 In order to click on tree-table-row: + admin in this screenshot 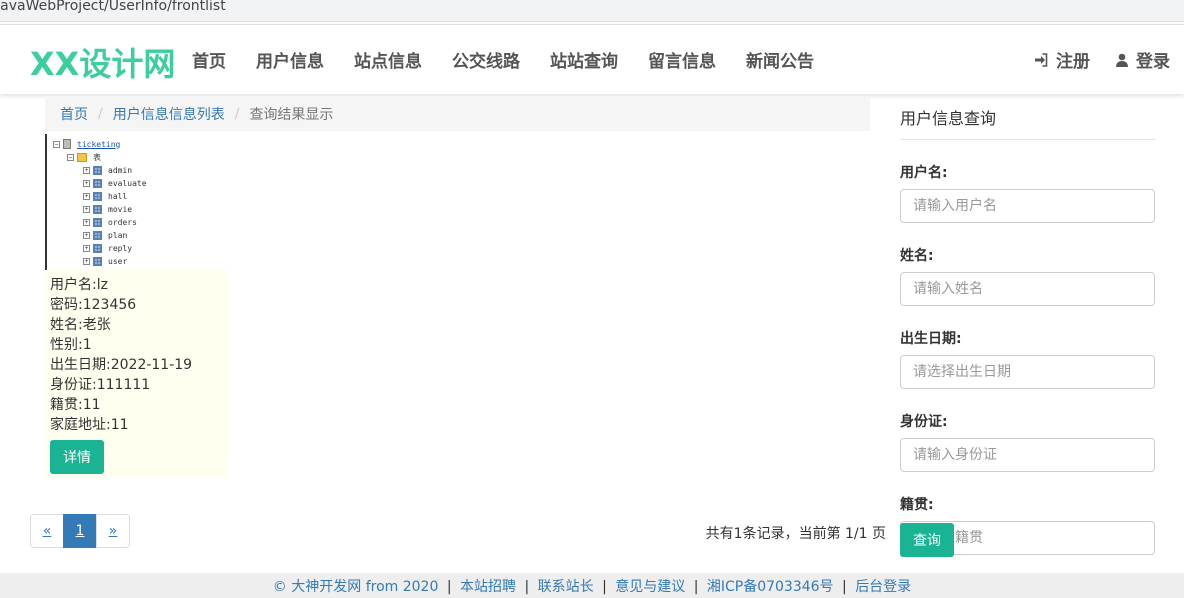, I will do `click(107, 170)`.